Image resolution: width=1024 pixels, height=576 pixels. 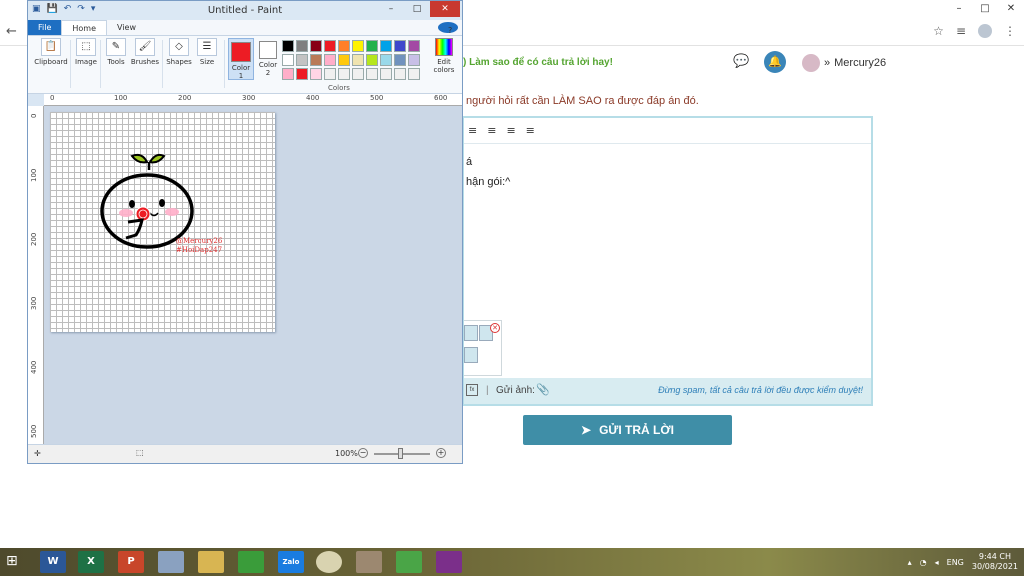 I want to click on zoom-out-button: −, so click(x=363, y=453).